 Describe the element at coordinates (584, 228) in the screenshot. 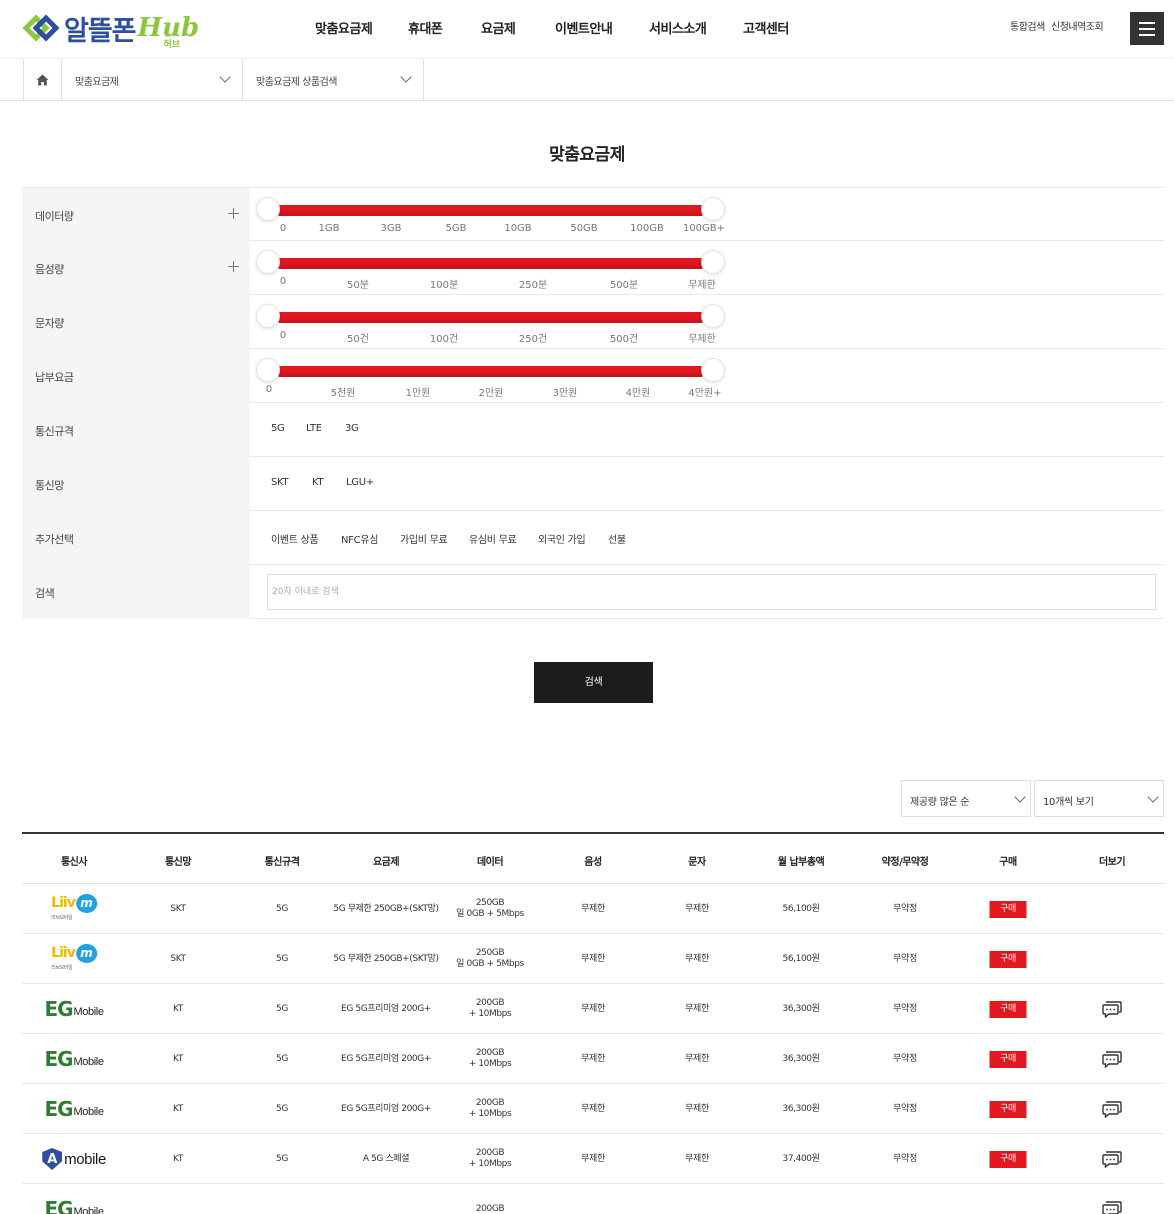

I see `slider-tick: 50GB` at that location.